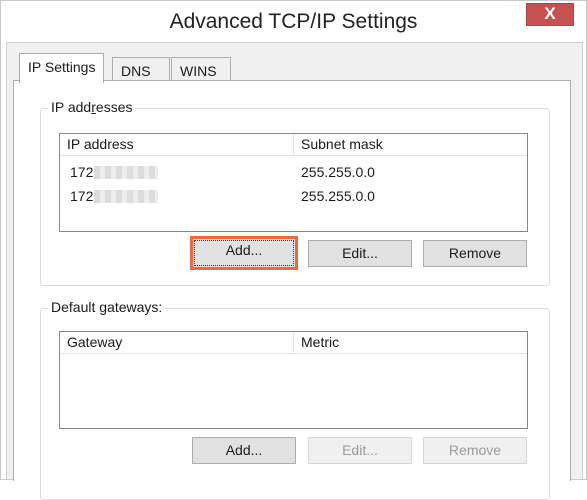 Image resolution: width=587 pixels, height=500 pixels. What do you see at coordinates (475, 450) in the screenshot?
I see `gateway-remove-button: Remove` at bounding box center [475, 450].